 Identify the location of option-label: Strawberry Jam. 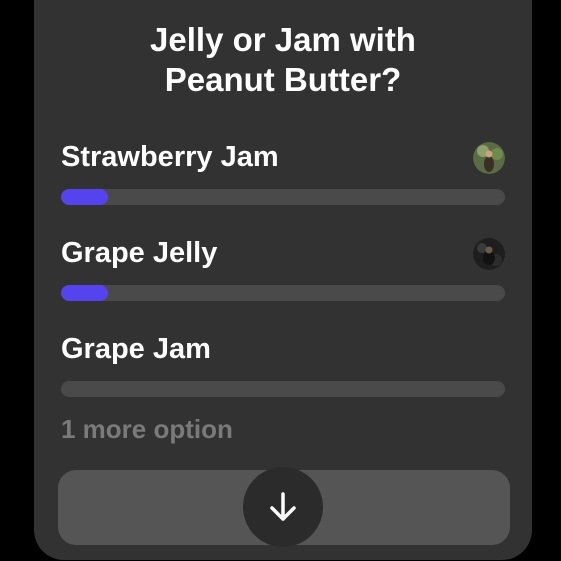
(170, 157).